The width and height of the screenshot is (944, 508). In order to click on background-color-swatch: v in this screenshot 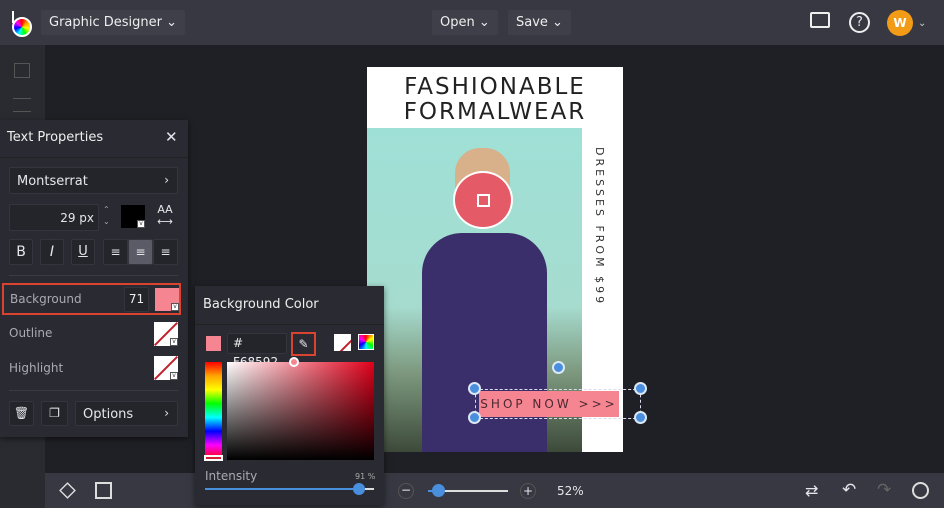, I will do `click(167, 299)`.